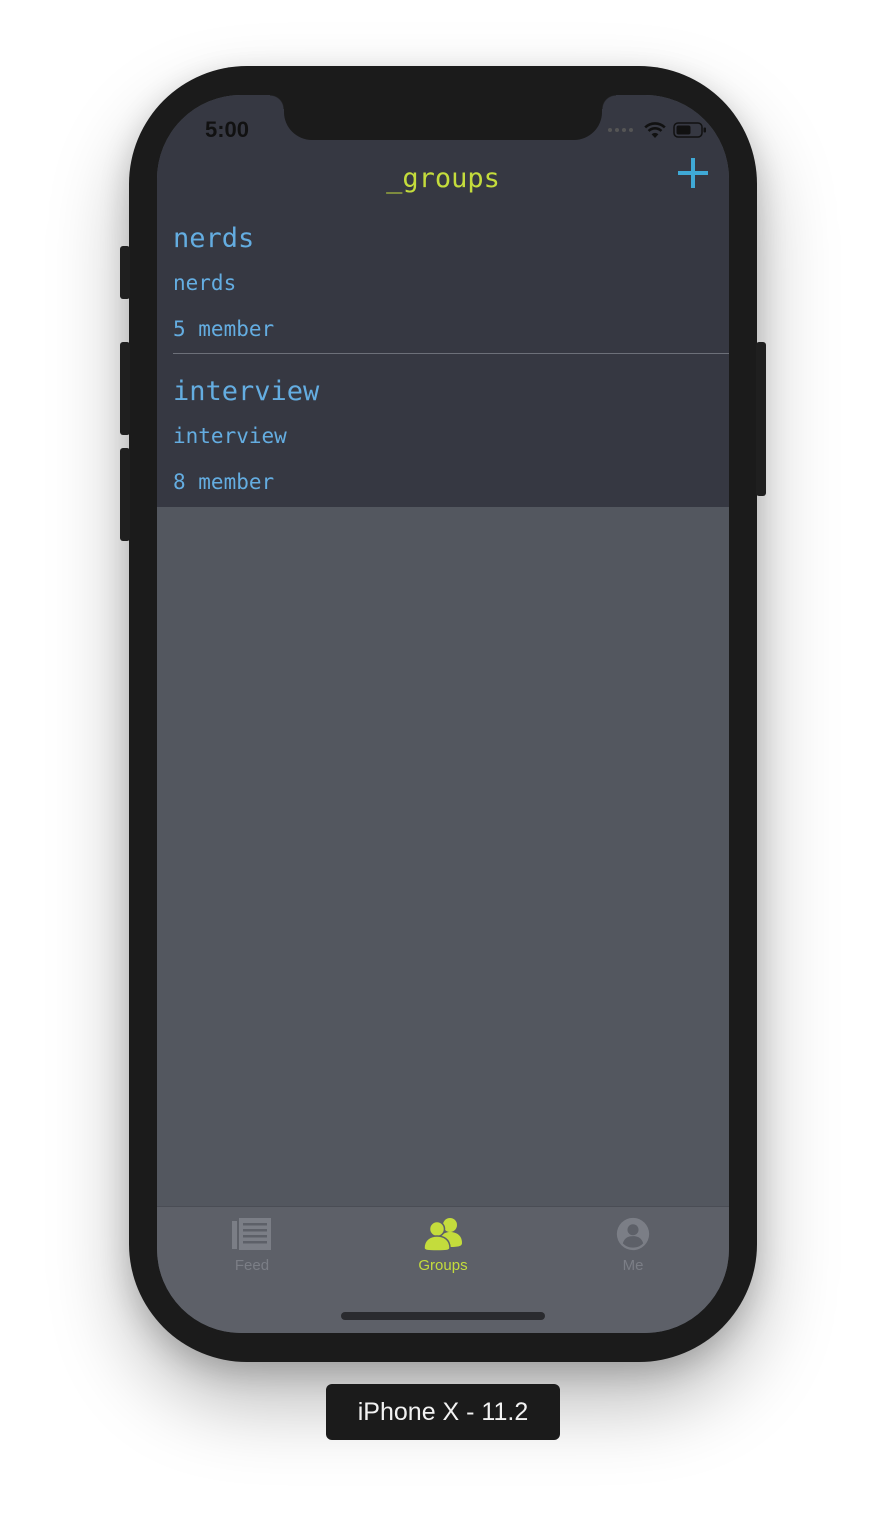 This screenshot has width=886, height=1524. Describe the element at coordinates (443, 117) in the screenshot. I see `notch` at that location.